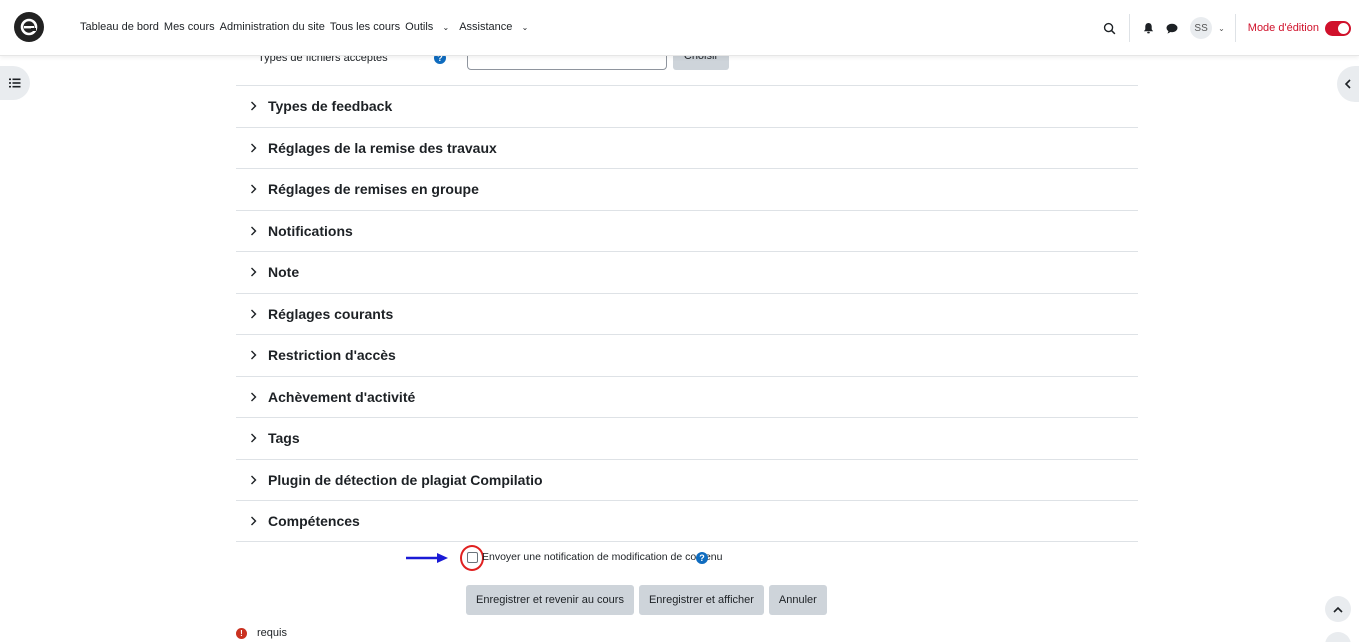 The image size is (1359, 642). I want to click on chevron-up-icon, so click(1338, 609).